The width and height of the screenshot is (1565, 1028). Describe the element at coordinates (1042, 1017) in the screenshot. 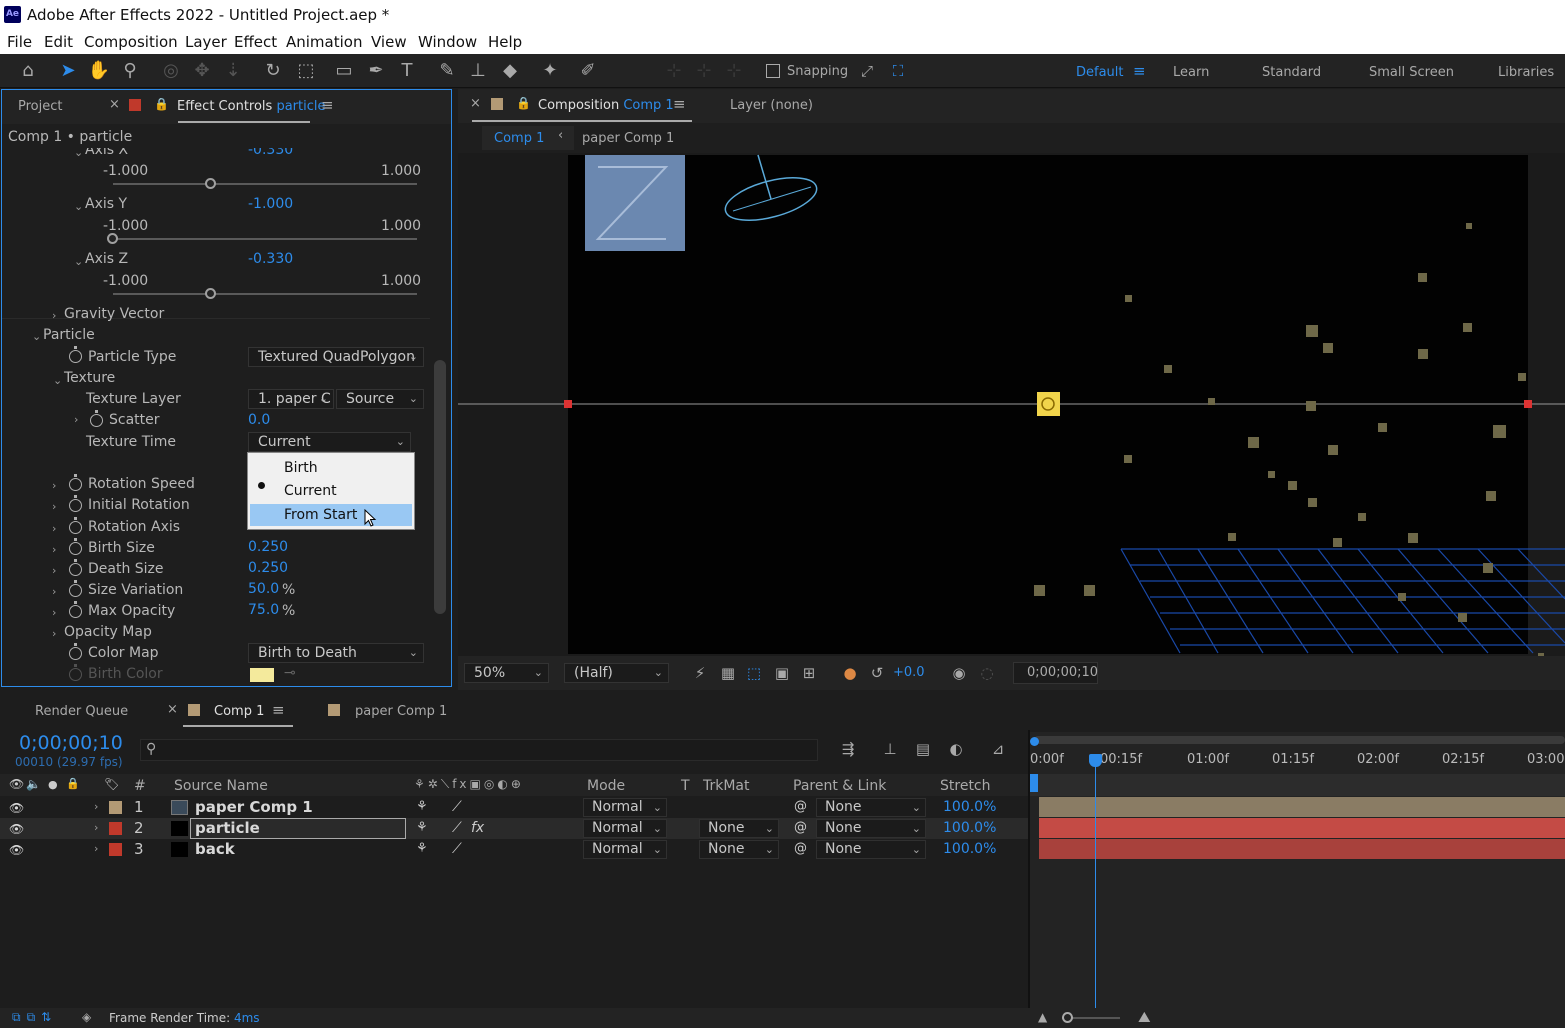

I see `zoom-out-icon: ▲` at that location.